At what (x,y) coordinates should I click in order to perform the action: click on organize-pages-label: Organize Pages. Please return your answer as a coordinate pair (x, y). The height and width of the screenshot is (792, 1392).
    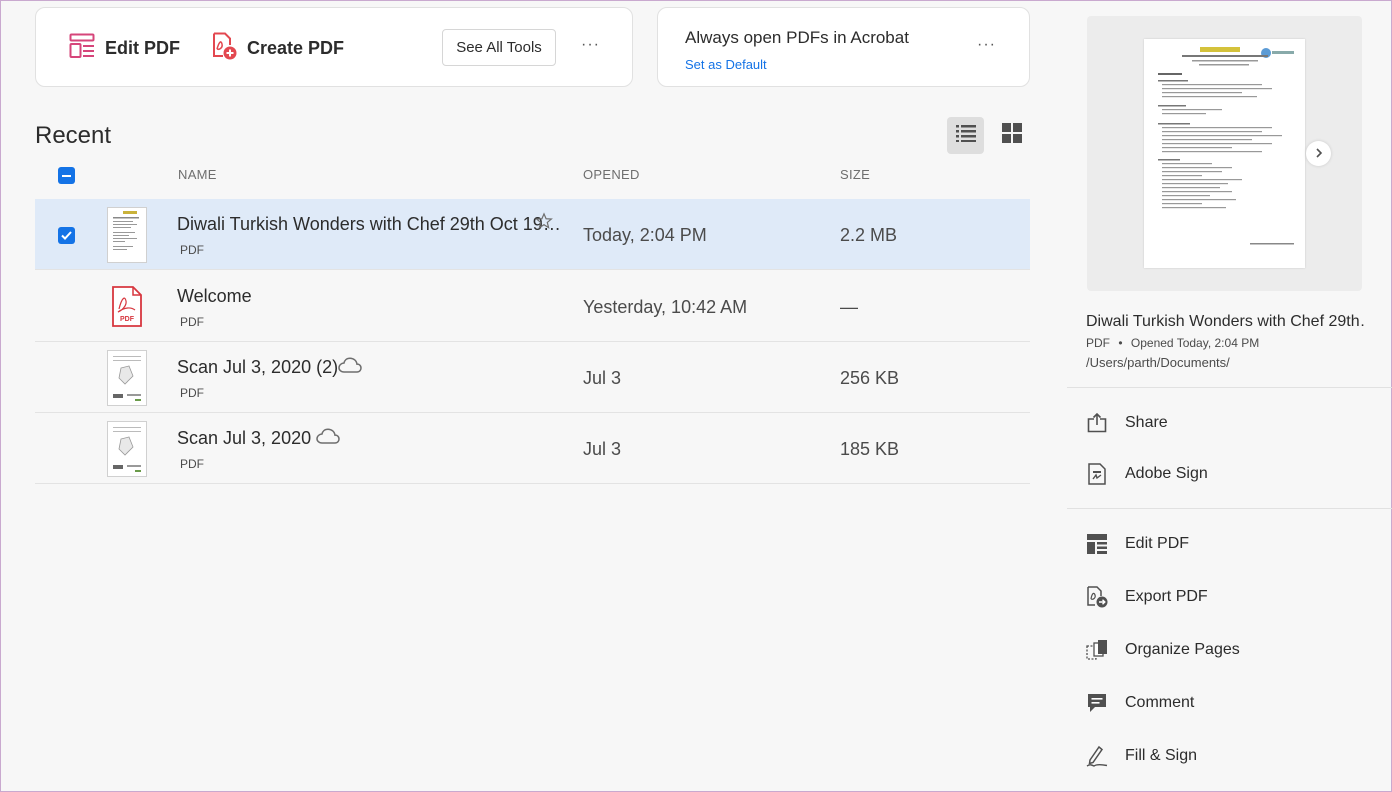
    Looking at the image, I should click on (1182, 649).